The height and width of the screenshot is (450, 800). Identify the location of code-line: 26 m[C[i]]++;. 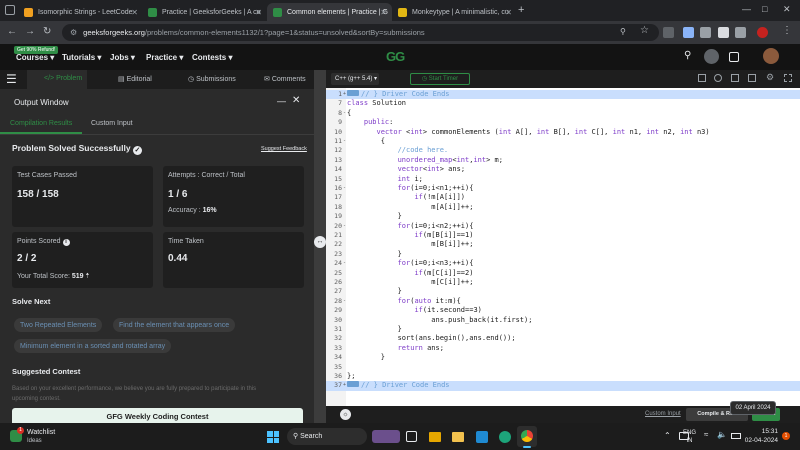
(563, 282).